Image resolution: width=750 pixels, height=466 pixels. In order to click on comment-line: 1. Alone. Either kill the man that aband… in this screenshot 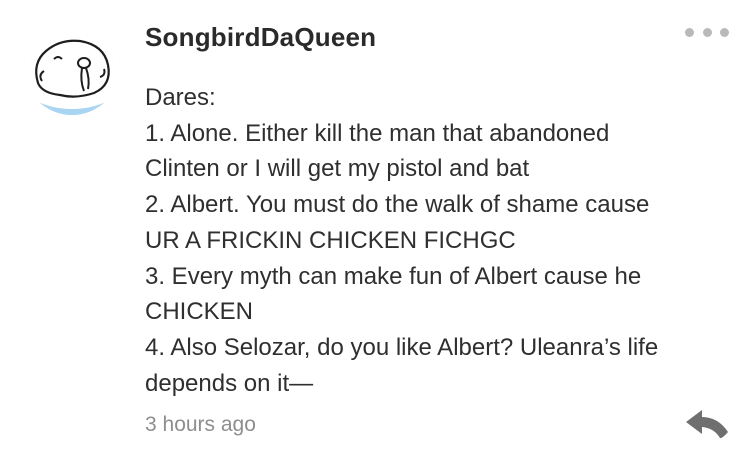, I will do `click(377, 133)`.